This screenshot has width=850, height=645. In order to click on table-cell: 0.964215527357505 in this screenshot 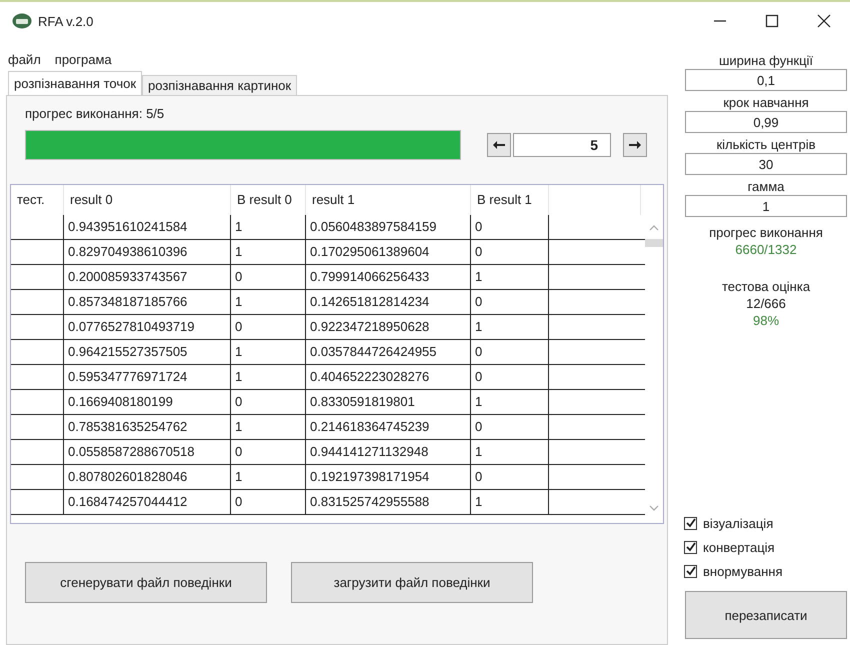, I will do `click(147, 352)`.